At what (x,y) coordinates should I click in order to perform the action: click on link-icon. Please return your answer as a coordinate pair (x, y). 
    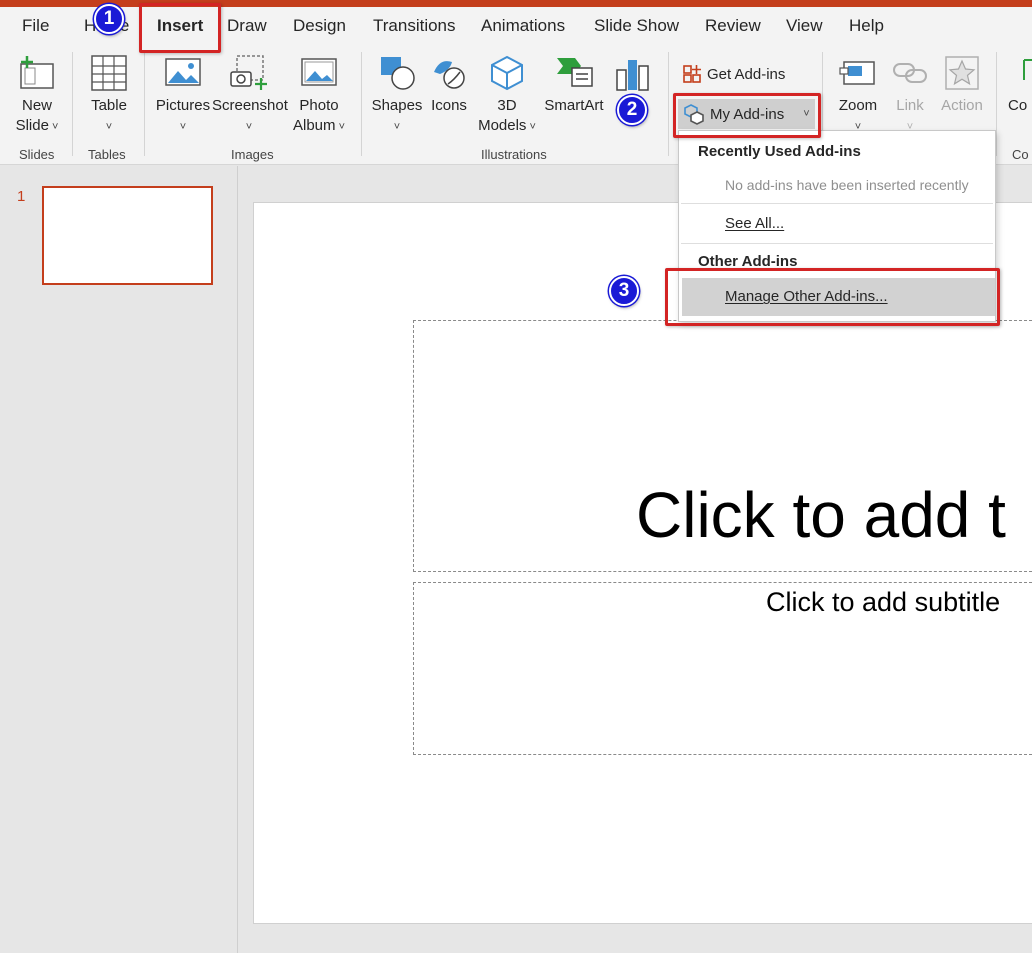
    Looking at the image, I should click on (910, 73).